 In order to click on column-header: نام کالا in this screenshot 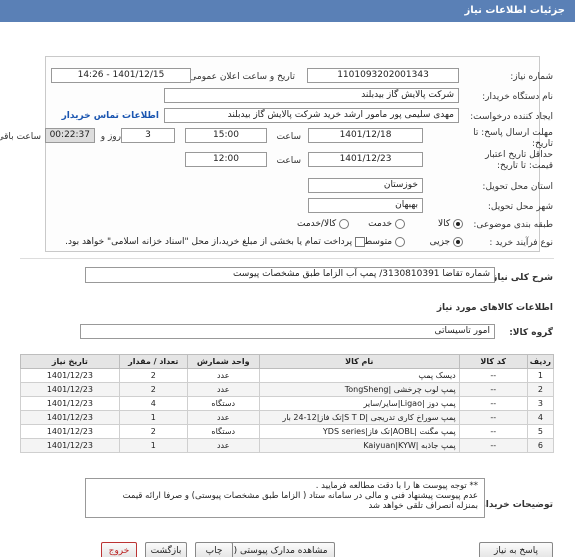, I will do `click(360, 361)`.